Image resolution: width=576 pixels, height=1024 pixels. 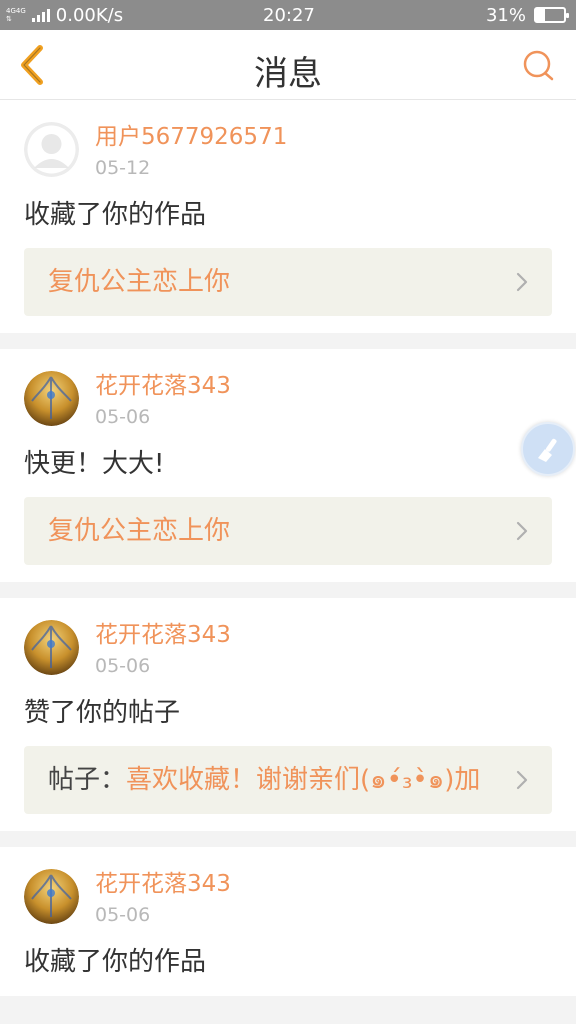 I want to click on message-header: 用户5677926571 05-12, so click(x=288, y=152).